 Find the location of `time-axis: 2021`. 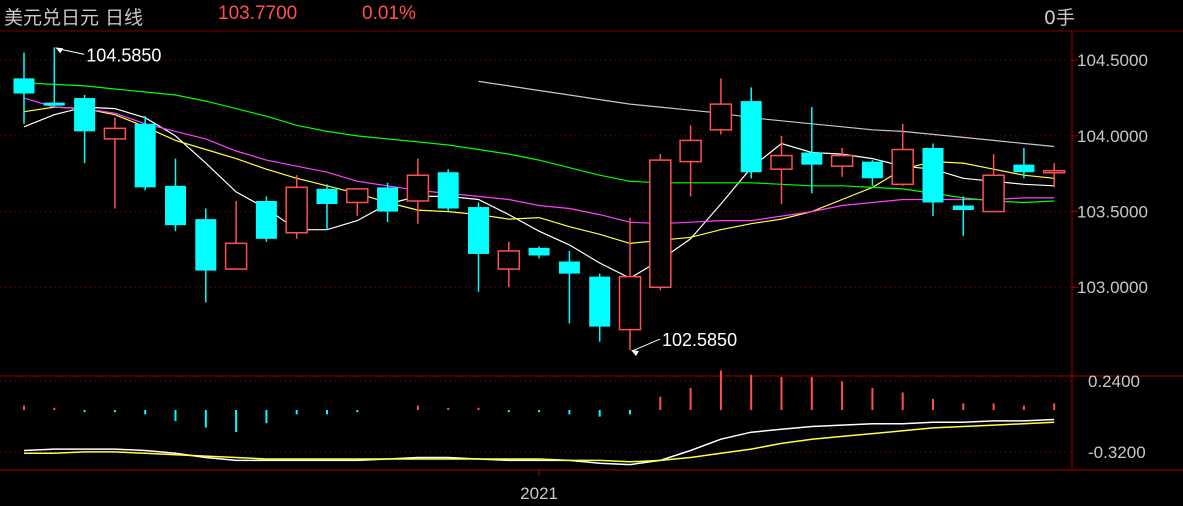

time-axis: 2021 is located at coordinates (539, 486).